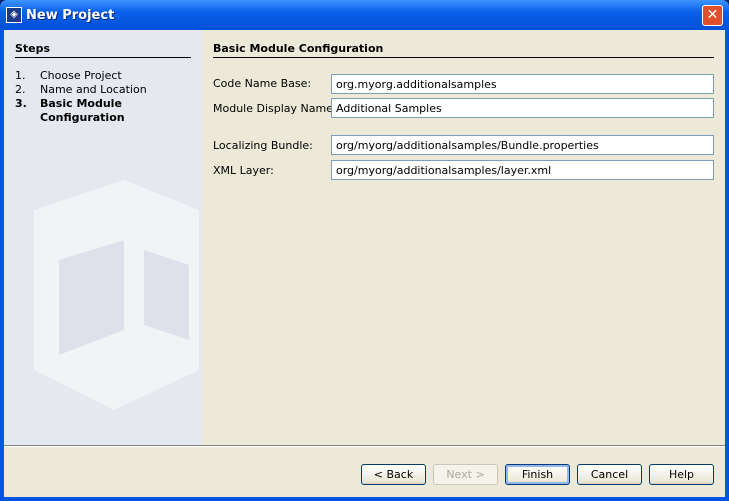  What do you see at coordinates (522, 108) in the screenshot?
I see `module-display-name-input` at bounding box center [522, 108].